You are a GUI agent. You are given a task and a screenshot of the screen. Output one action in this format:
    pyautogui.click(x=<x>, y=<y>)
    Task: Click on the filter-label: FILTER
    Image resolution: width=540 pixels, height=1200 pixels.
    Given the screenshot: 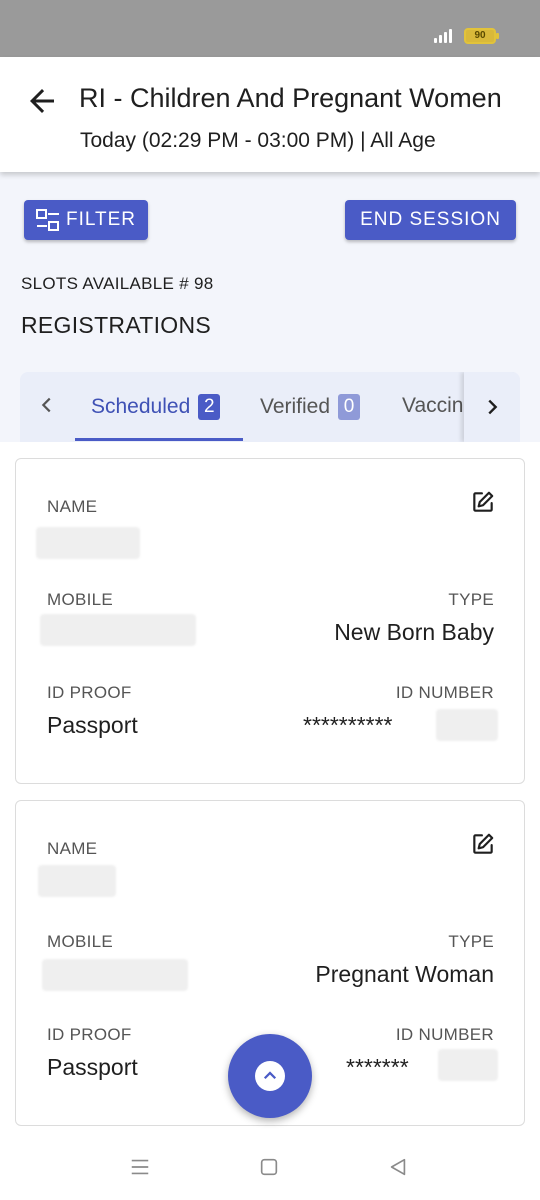 What is the action you would take?
    pyautogui.click(x=101, y=219)
    